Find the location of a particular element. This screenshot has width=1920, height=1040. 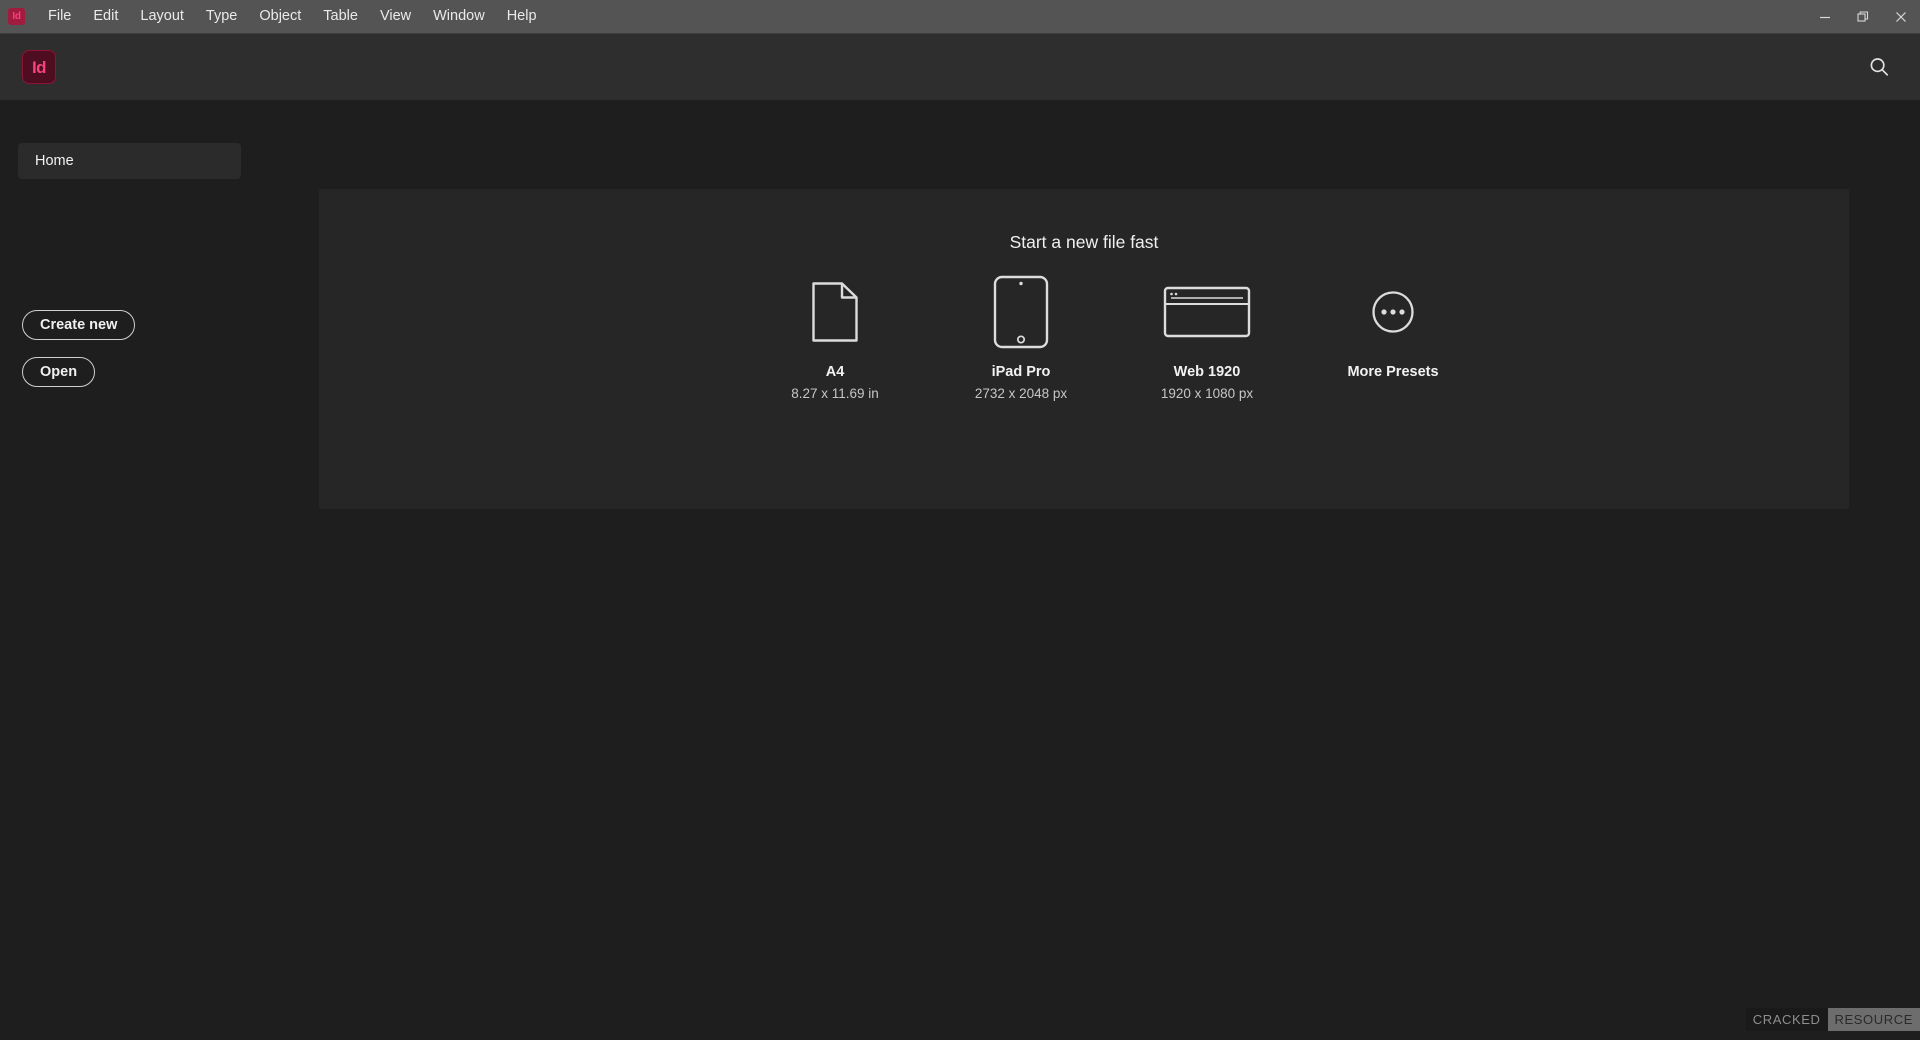

close-button is located at coordinates (1901, 17).